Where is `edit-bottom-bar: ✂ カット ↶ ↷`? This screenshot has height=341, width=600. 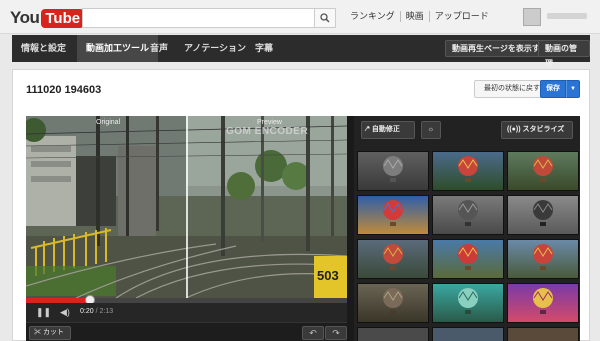 edit-bottom-bar: ✂ カット ↶ ↷ is located at coordinates (186, 331).